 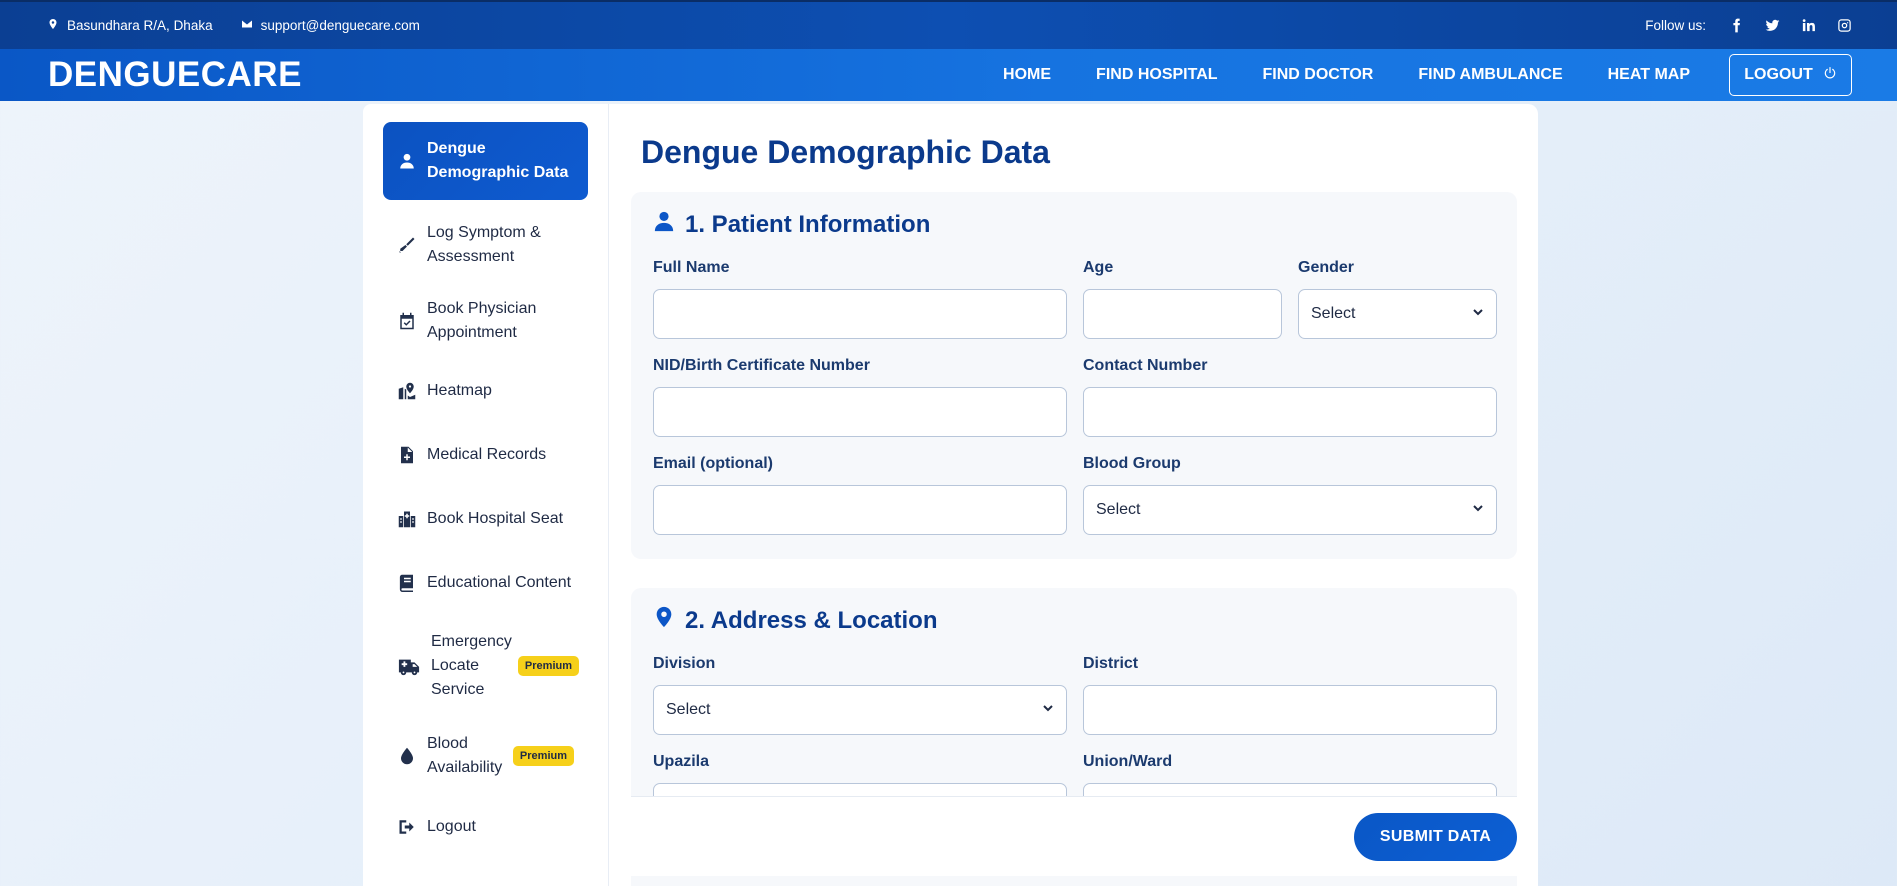 I want to click on nid-input, so click(x=860, y=412).